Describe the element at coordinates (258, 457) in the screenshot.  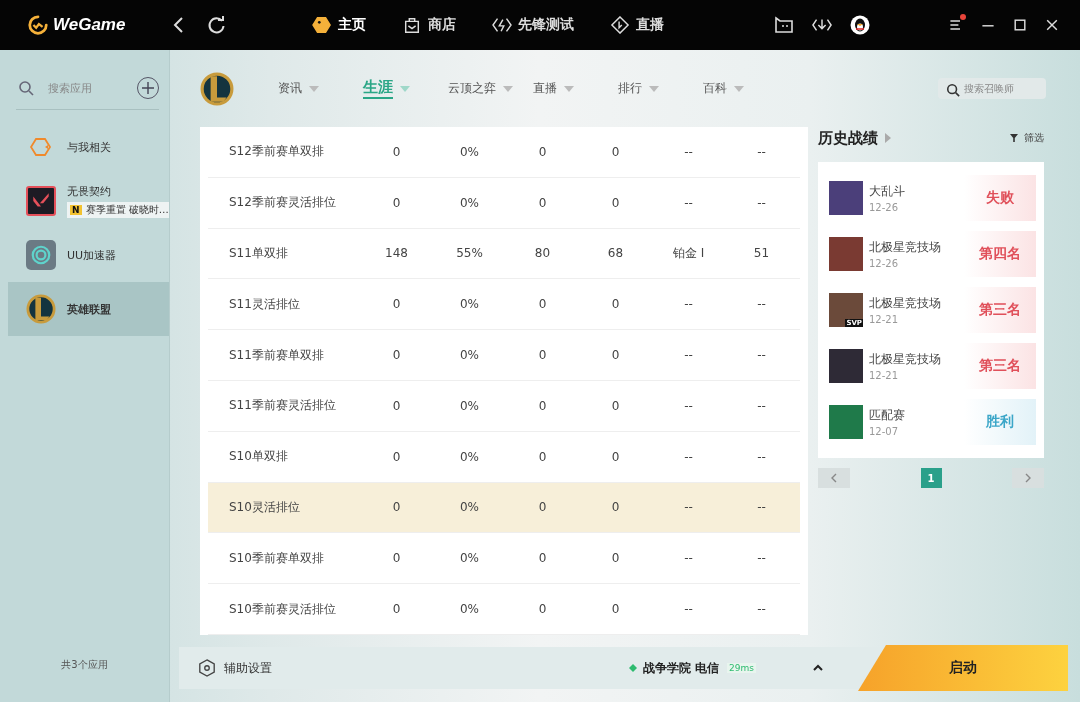
I see `table-cell-text: S10单双排` at that location.